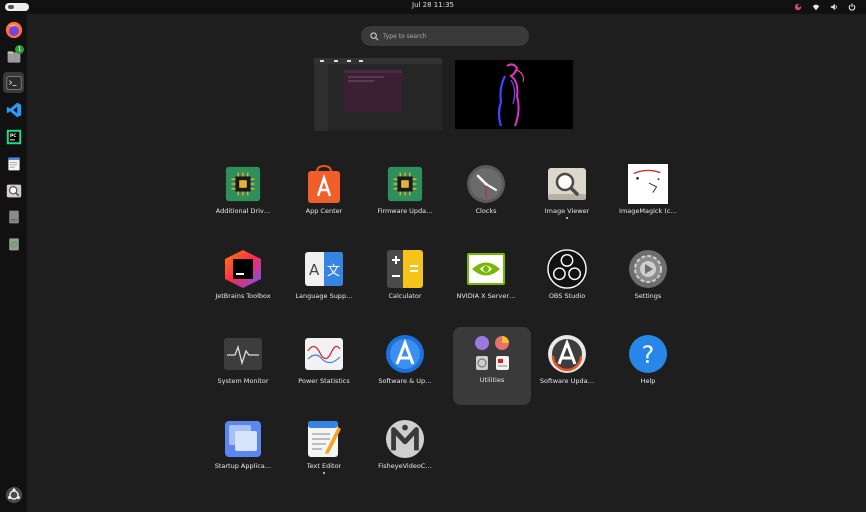  What do you see at coordinates (374, 35) in the screenshot?
I see `search-icon` at bounding box center [374, 35].